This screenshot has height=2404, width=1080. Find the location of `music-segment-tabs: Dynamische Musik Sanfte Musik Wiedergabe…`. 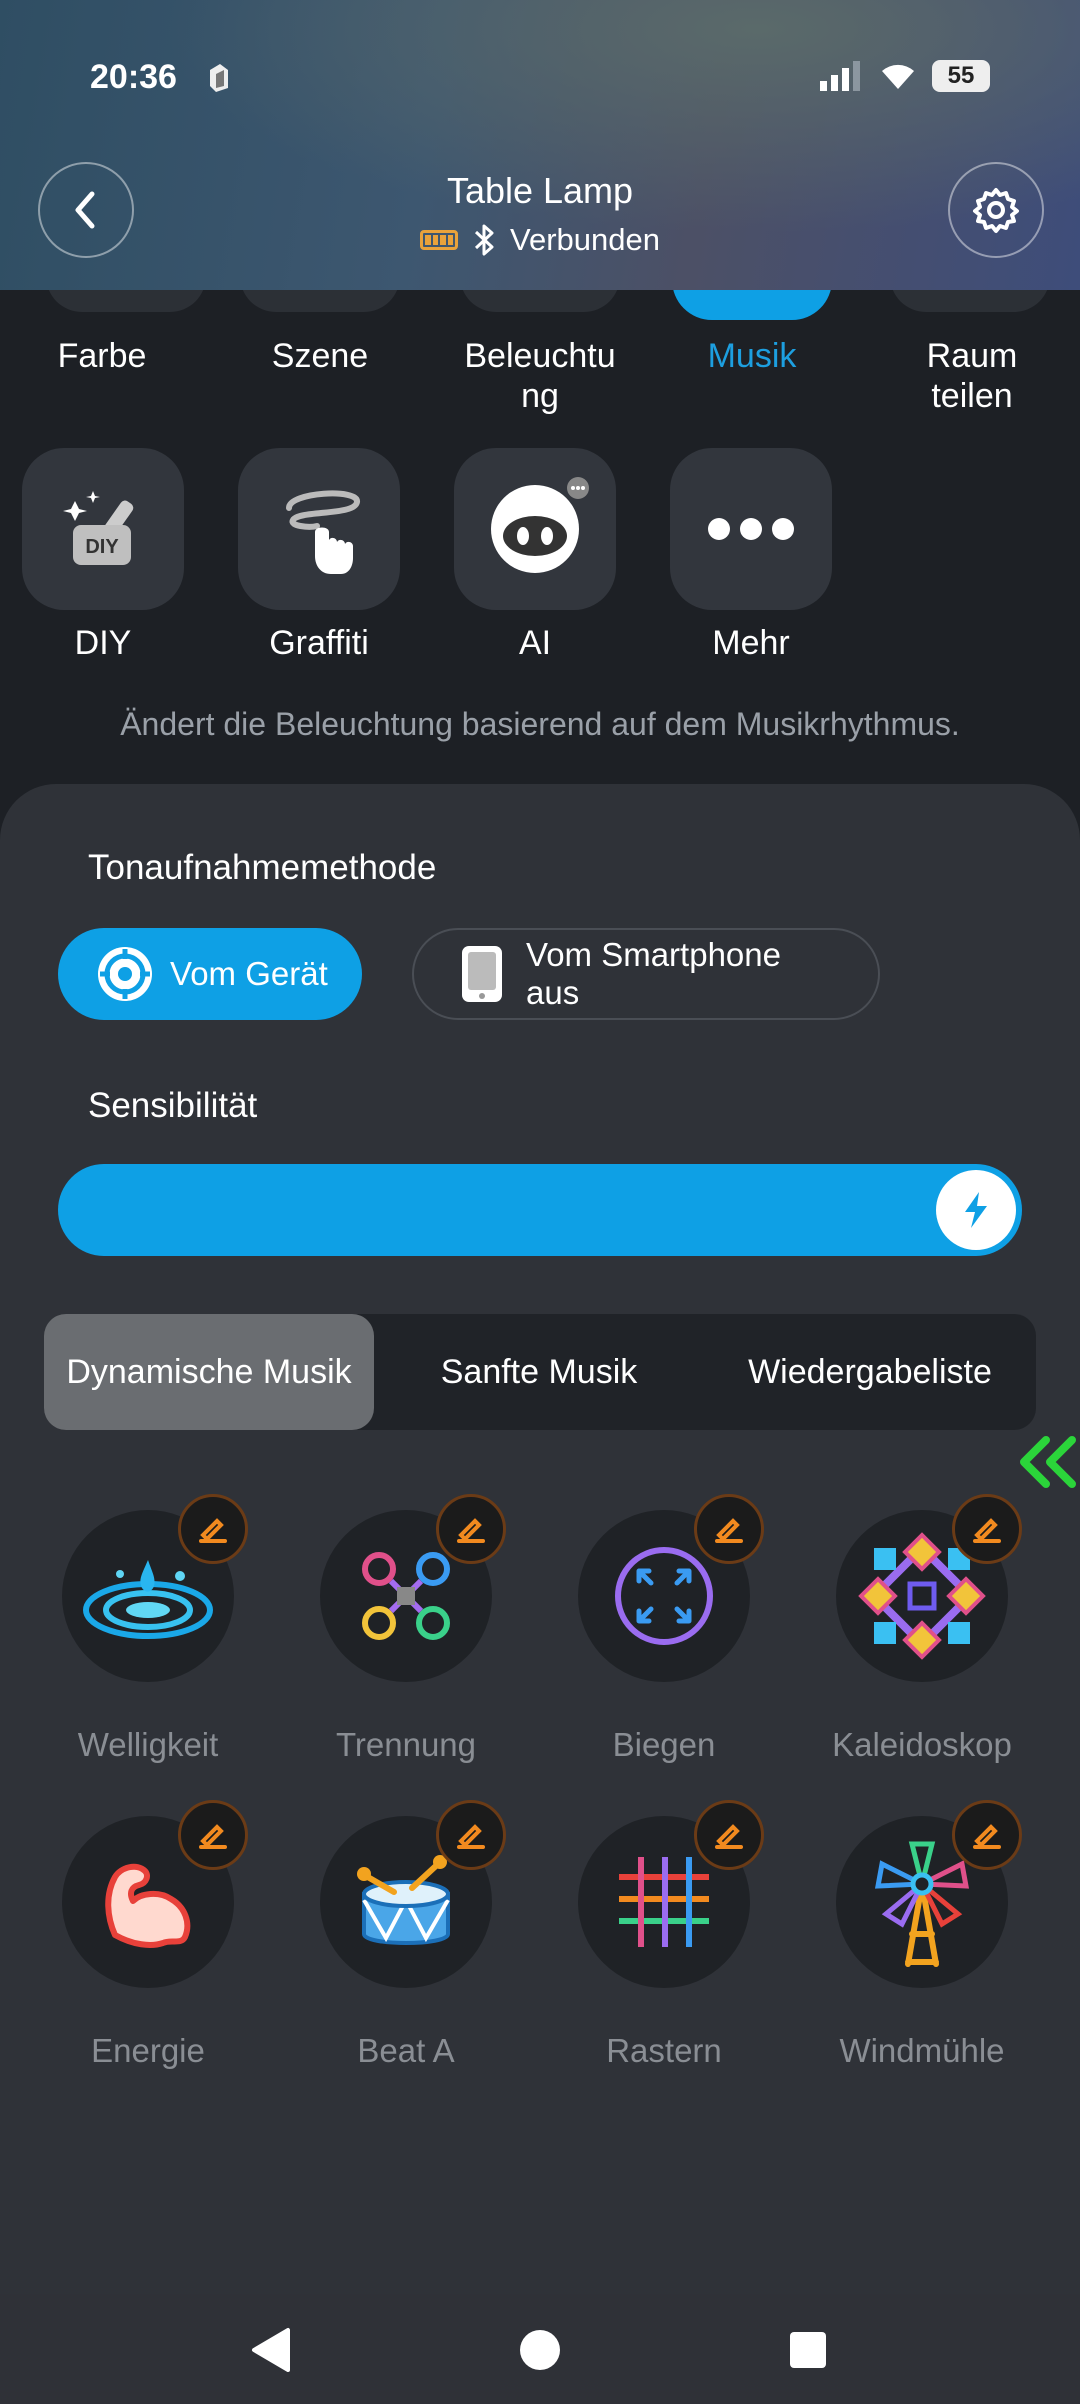

music-segment-tabs: Dynamische Musik Sanfte Musik Wiedergabe… is located at coordinates (540, 1372).